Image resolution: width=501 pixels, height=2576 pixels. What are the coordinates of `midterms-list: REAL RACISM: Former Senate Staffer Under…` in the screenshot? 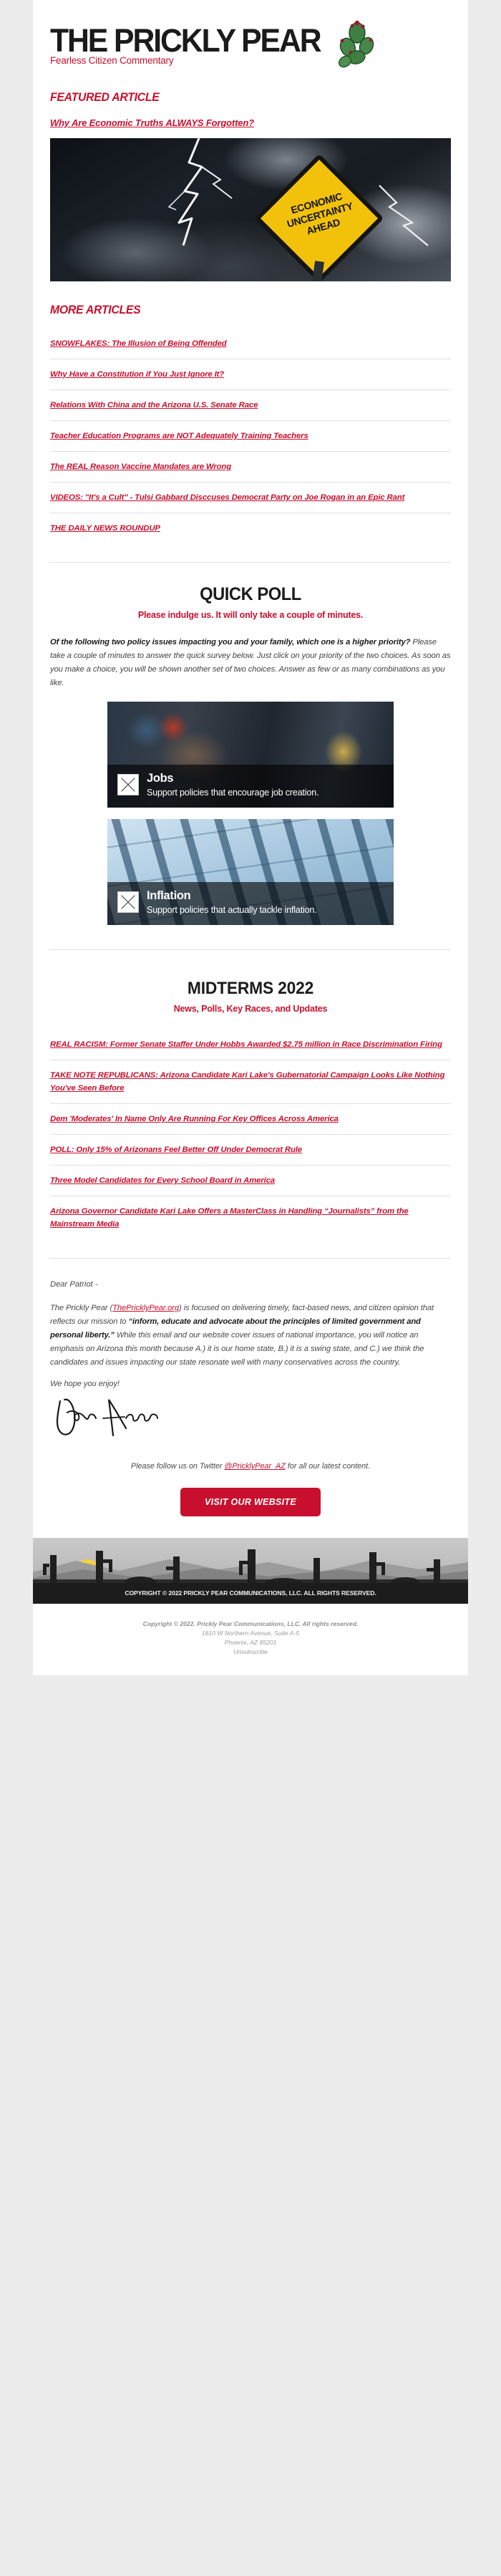 It's located at (250, 1144).